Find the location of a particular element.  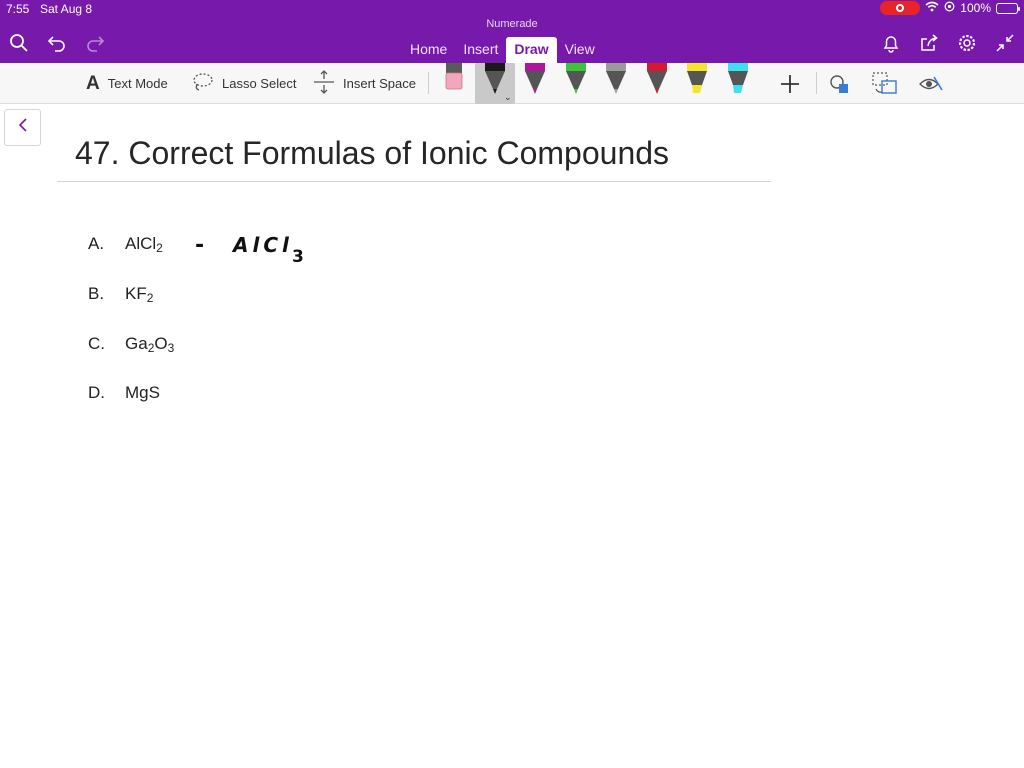

app-title: Numerade is located at coordinates (512, 24).